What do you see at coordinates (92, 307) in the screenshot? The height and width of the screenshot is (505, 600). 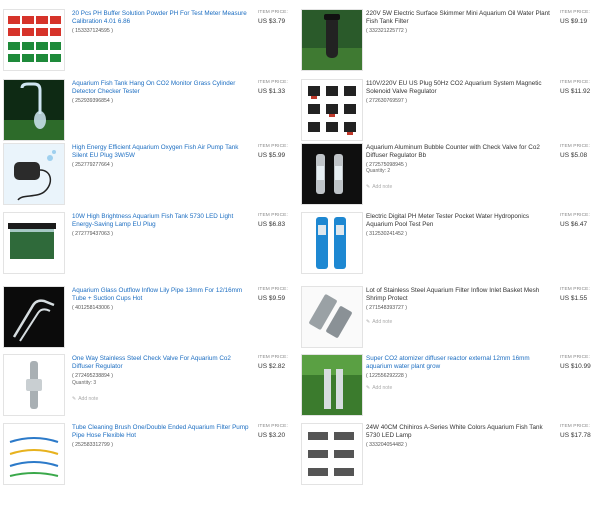 I see `item-sku: ( 401258143006 )` at bounding box center [92, 307].